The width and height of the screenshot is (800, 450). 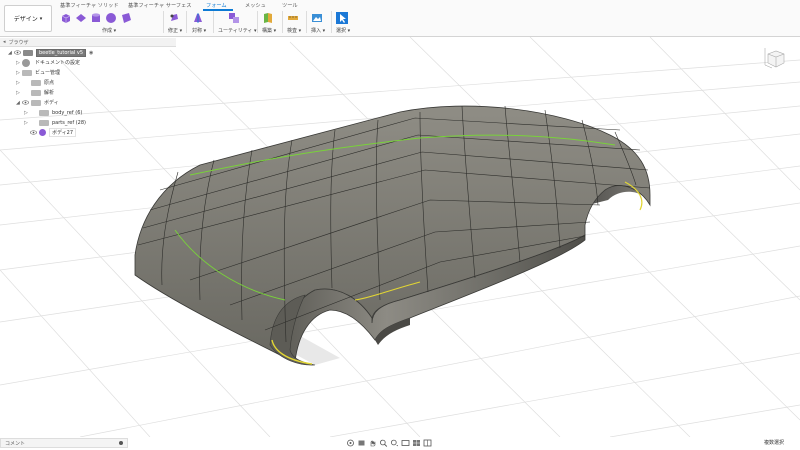 I want to click on tree-item-origin: ▷ 原点, so click(x=35, y=82).